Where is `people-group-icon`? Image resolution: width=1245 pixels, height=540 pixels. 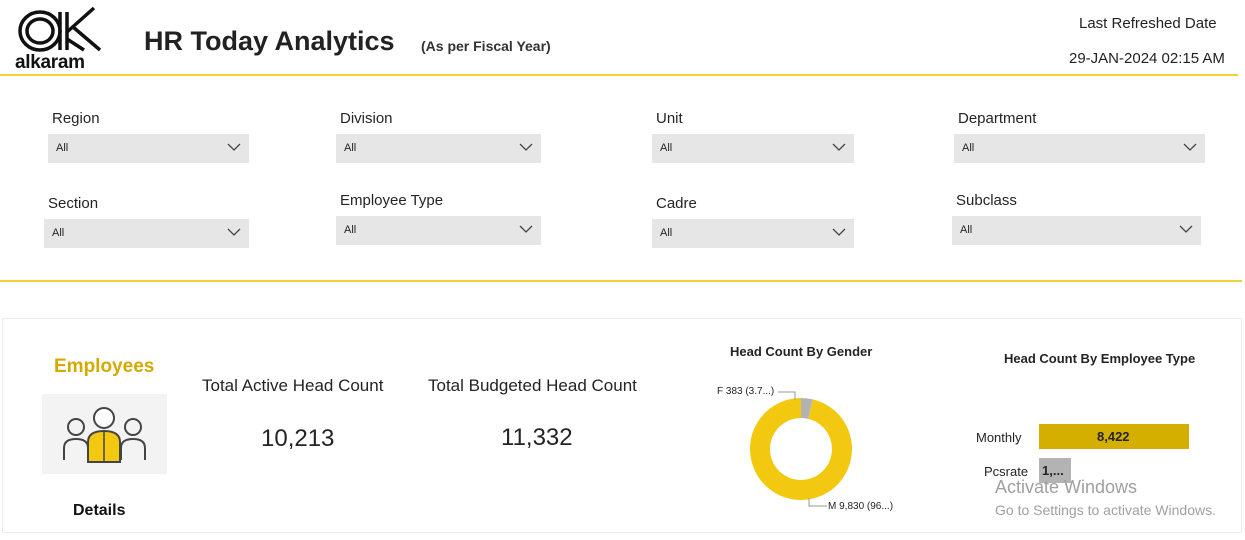 people-group-icon is located at coordinates (104, 434).